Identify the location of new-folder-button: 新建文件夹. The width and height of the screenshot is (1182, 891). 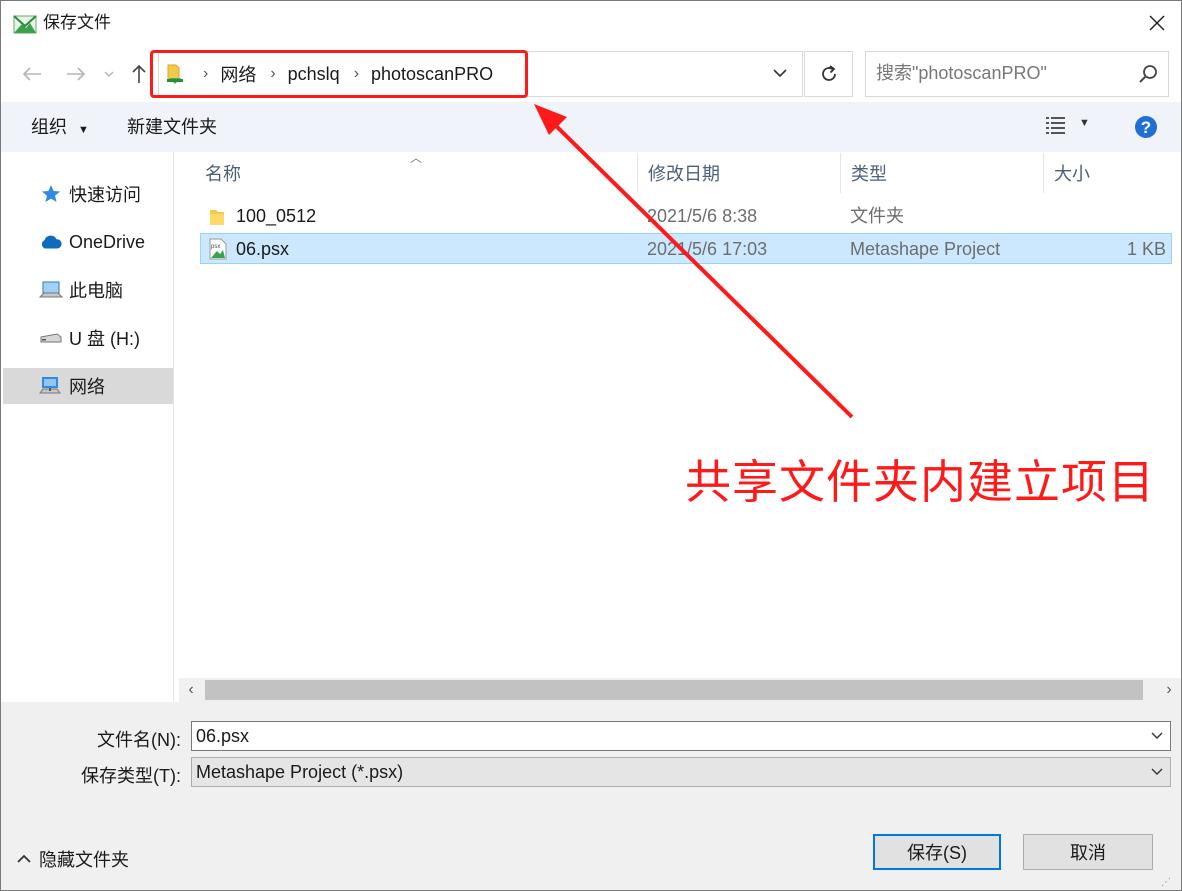
(172, 127).